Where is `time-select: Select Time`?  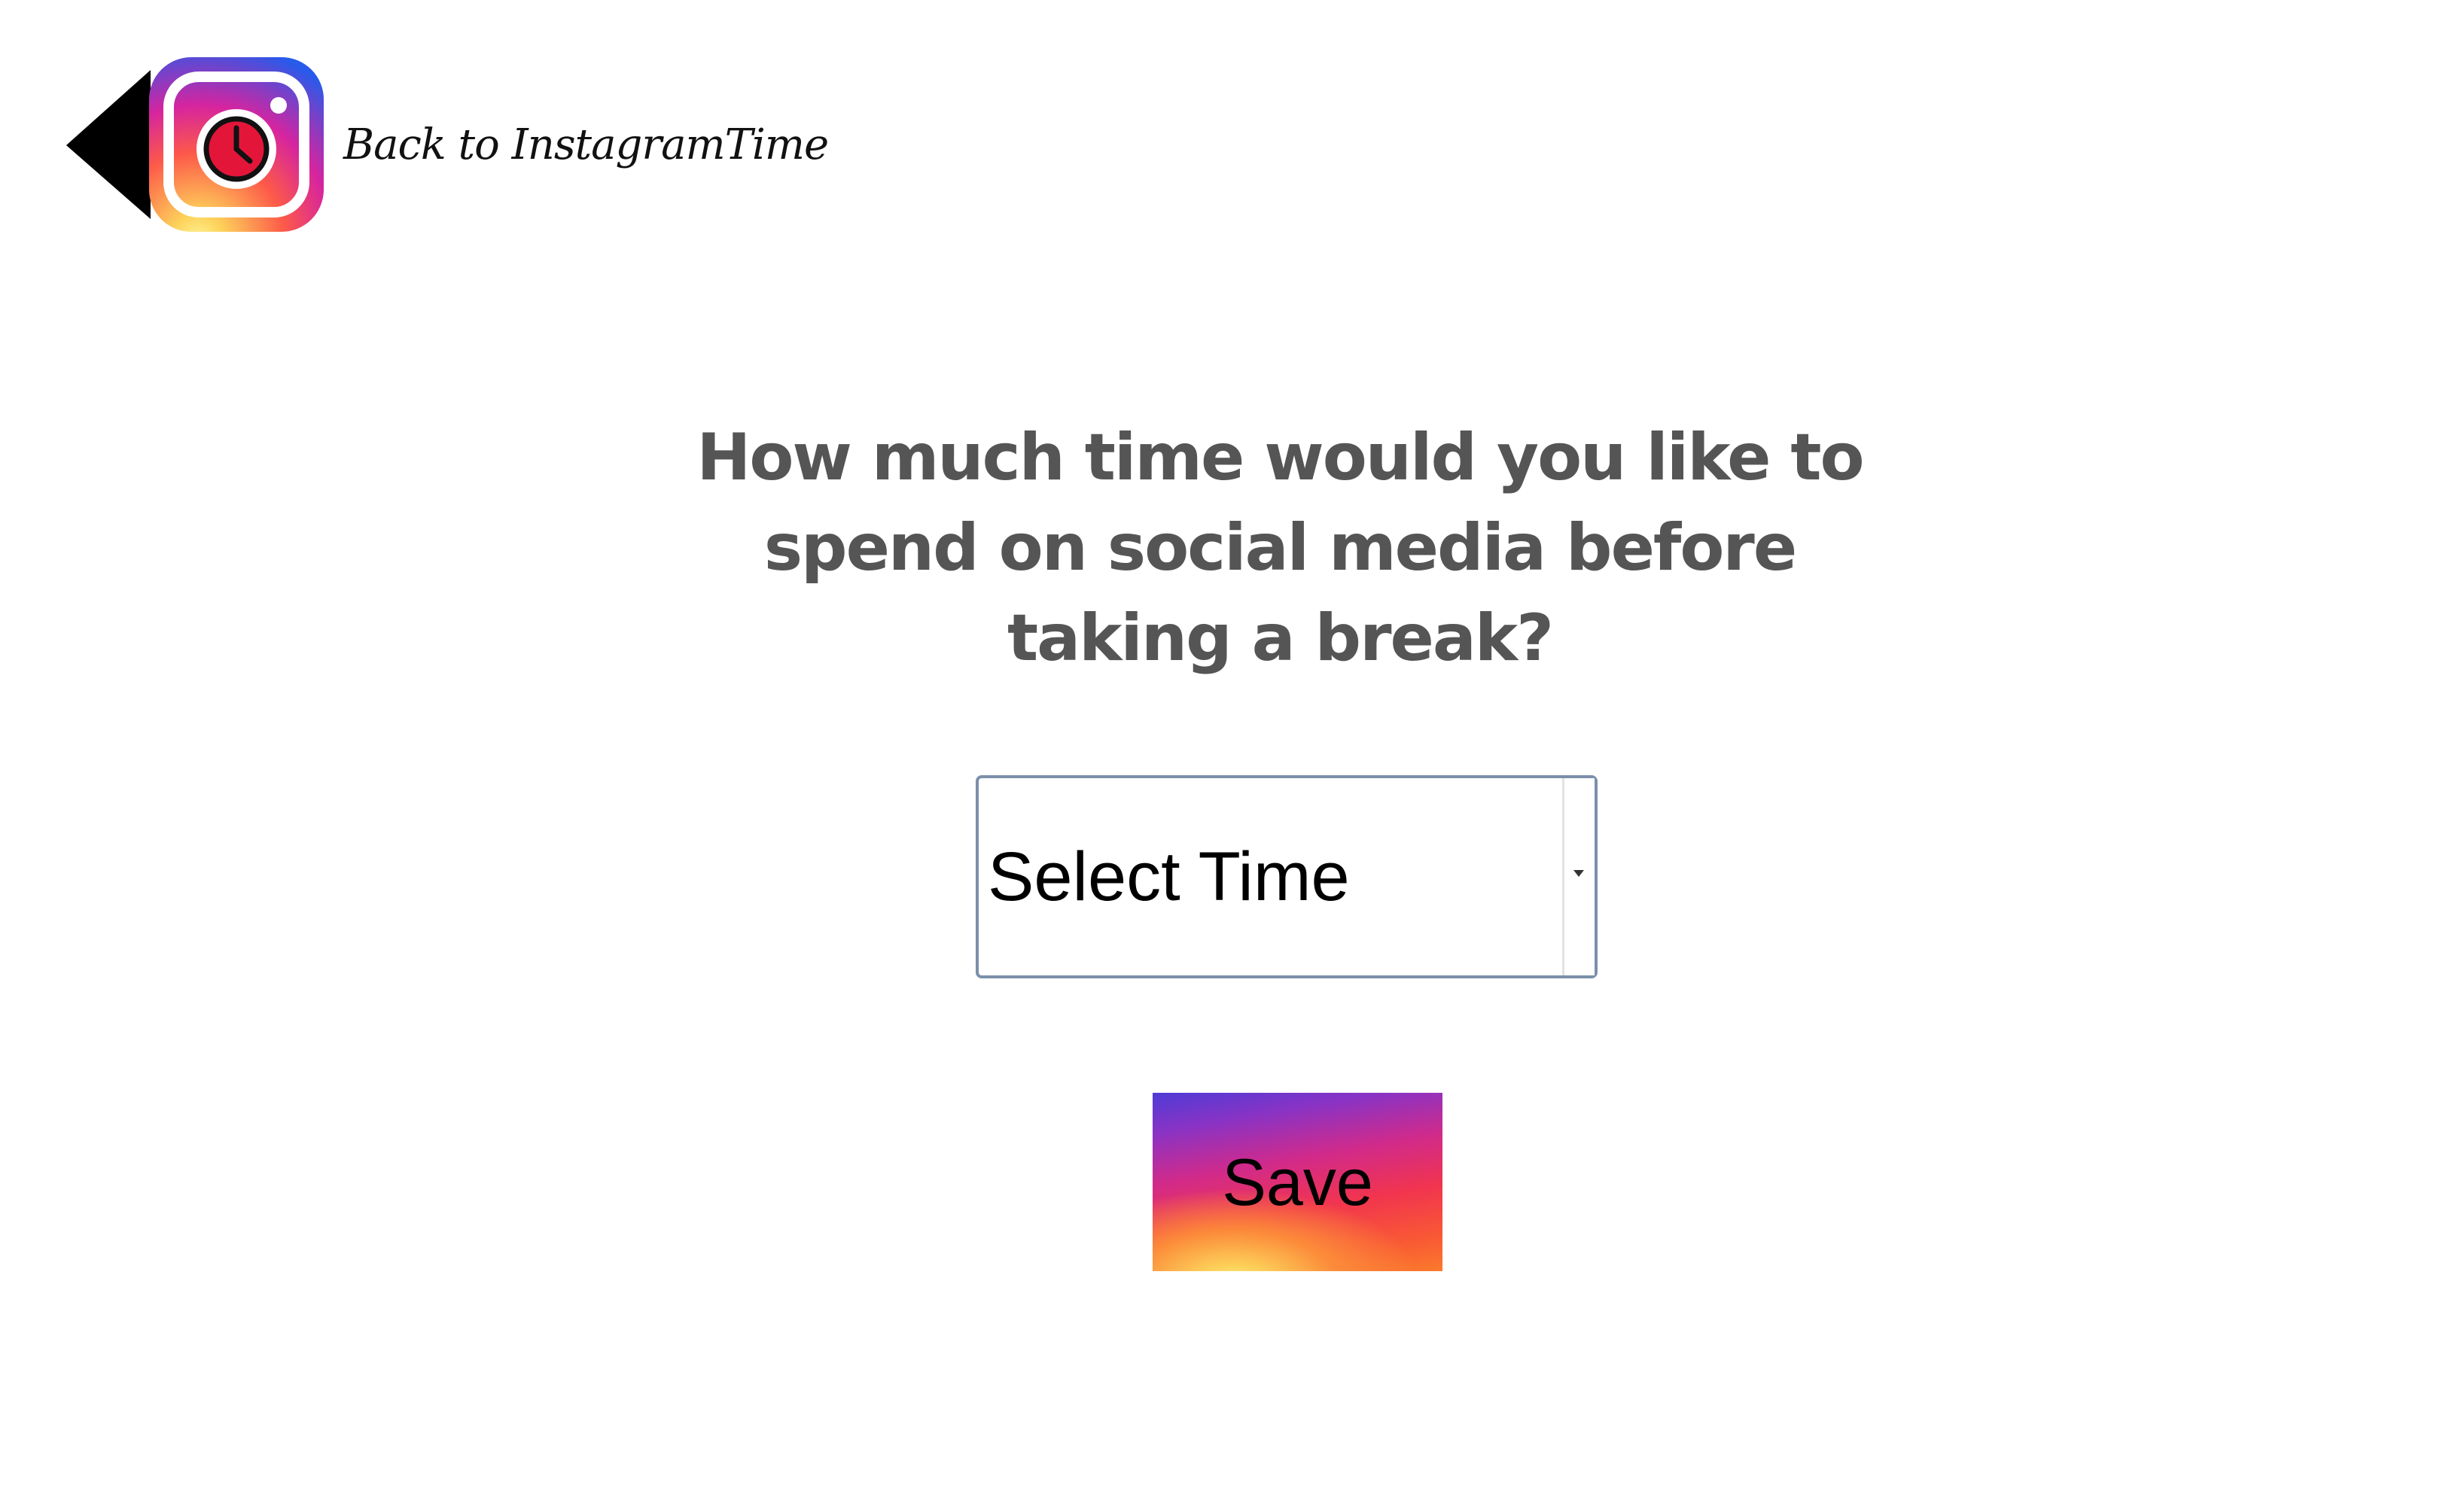 time-select: Select Time is located at coordinates (1287, 876).